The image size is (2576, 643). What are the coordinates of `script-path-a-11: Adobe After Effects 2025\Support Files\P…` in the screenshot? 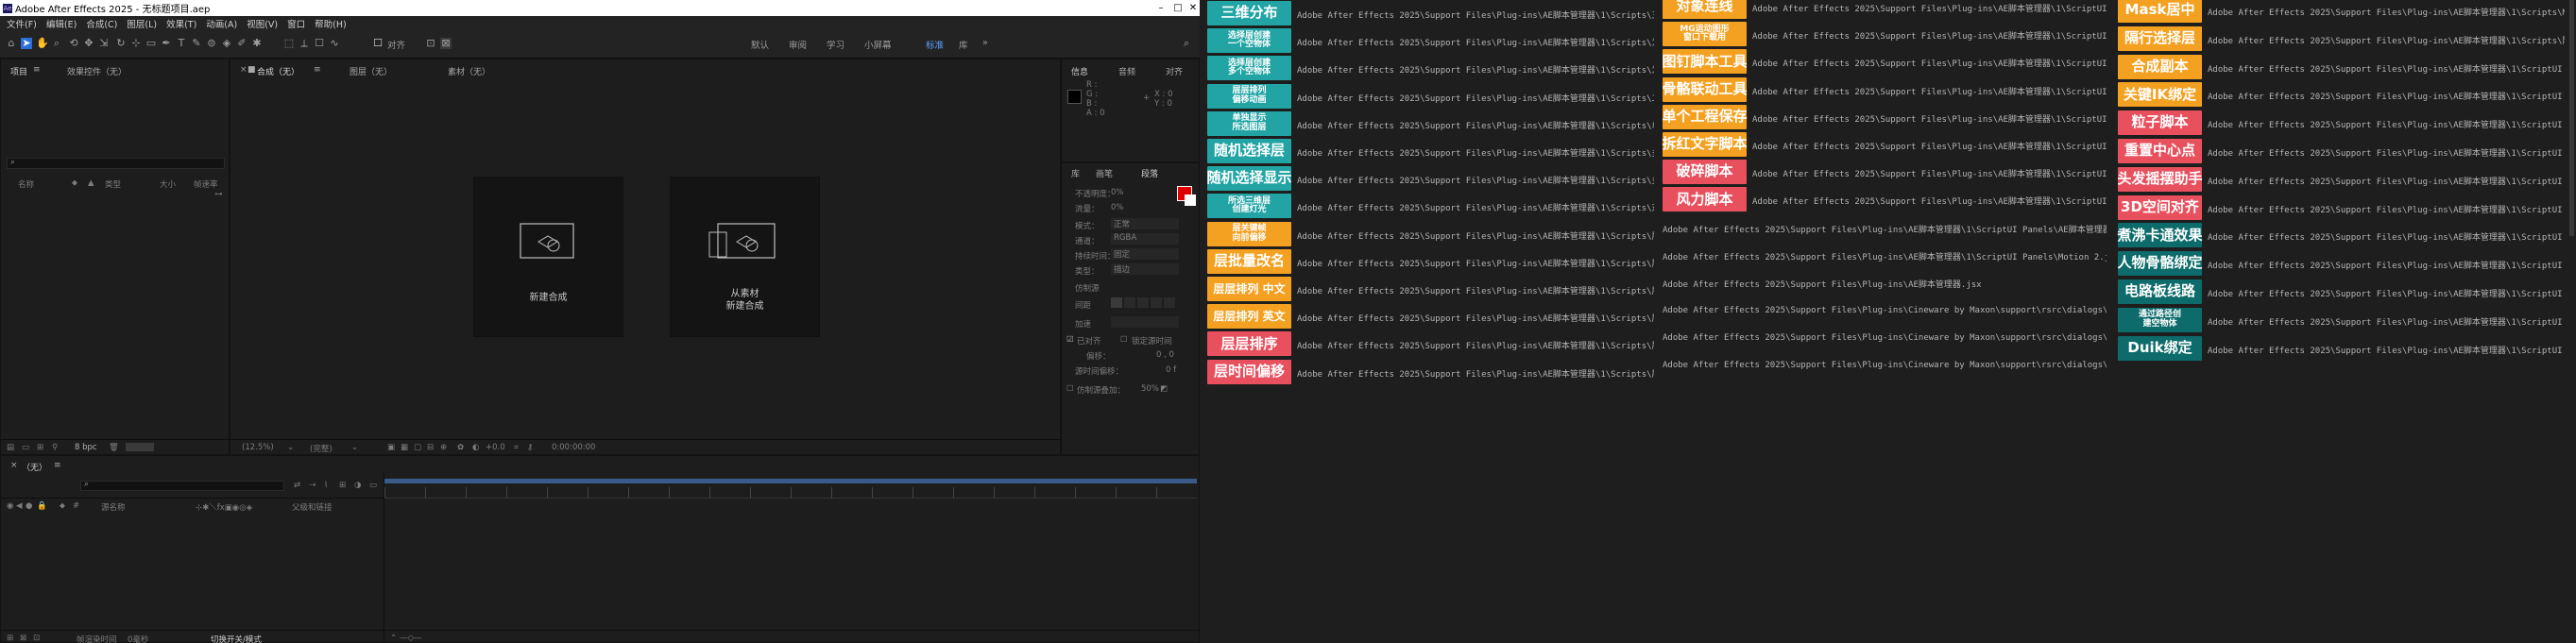 It's located at (1476, 318).